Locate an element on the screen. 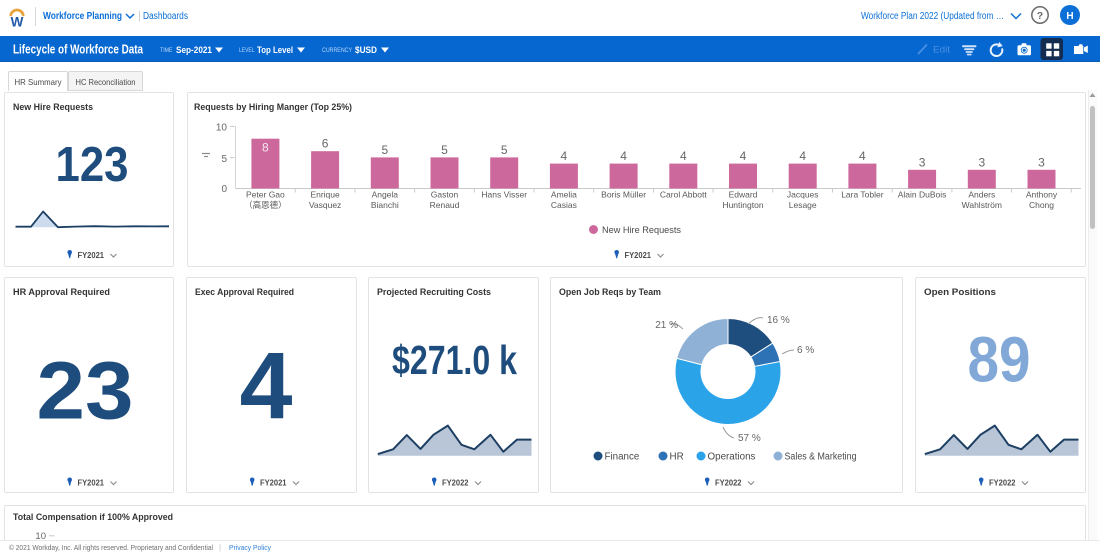 The image size is (1100, 554). svg-text: HR Approval Required is located at coordinates (61, 292).